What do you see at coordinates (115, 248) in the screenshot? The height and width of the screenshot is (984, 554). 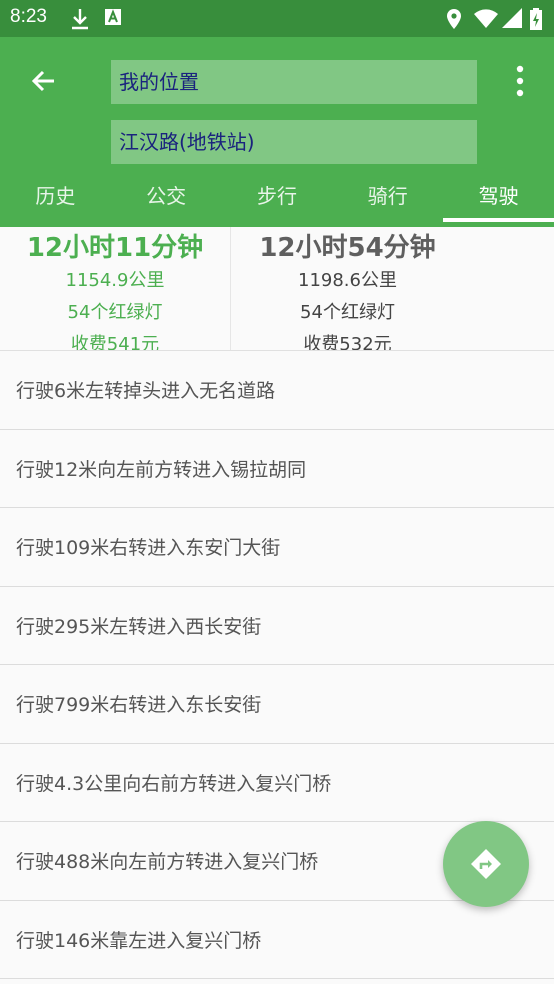 I see `route-duration: 12小时11分钟` at bounding box center [115, 248].